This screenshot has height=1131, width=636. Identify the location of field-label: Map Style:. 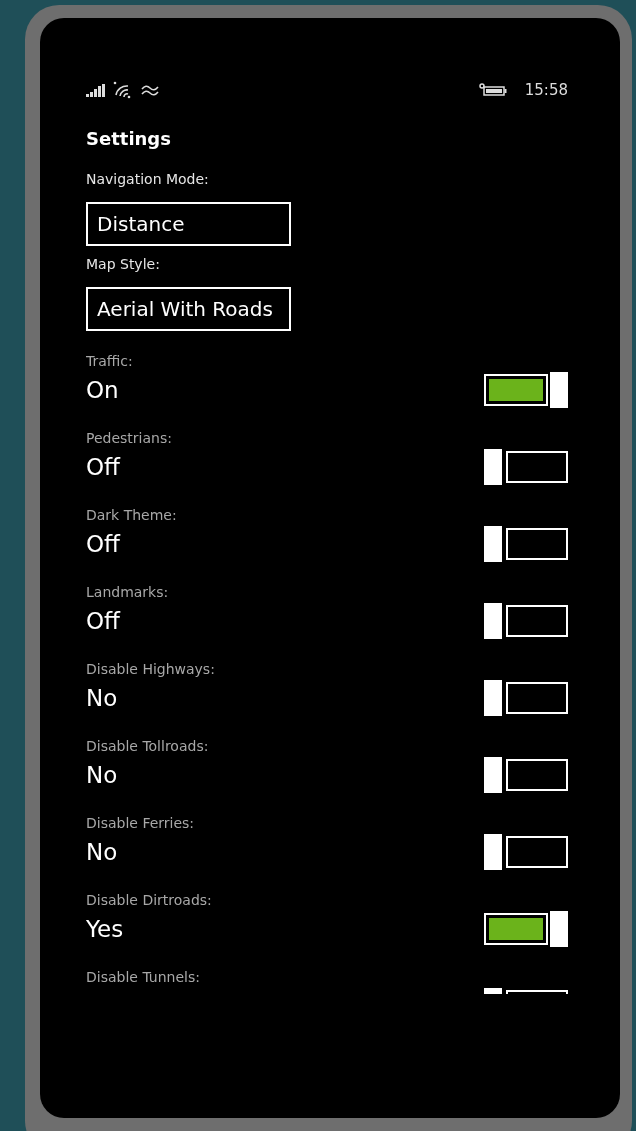
(123, 264).